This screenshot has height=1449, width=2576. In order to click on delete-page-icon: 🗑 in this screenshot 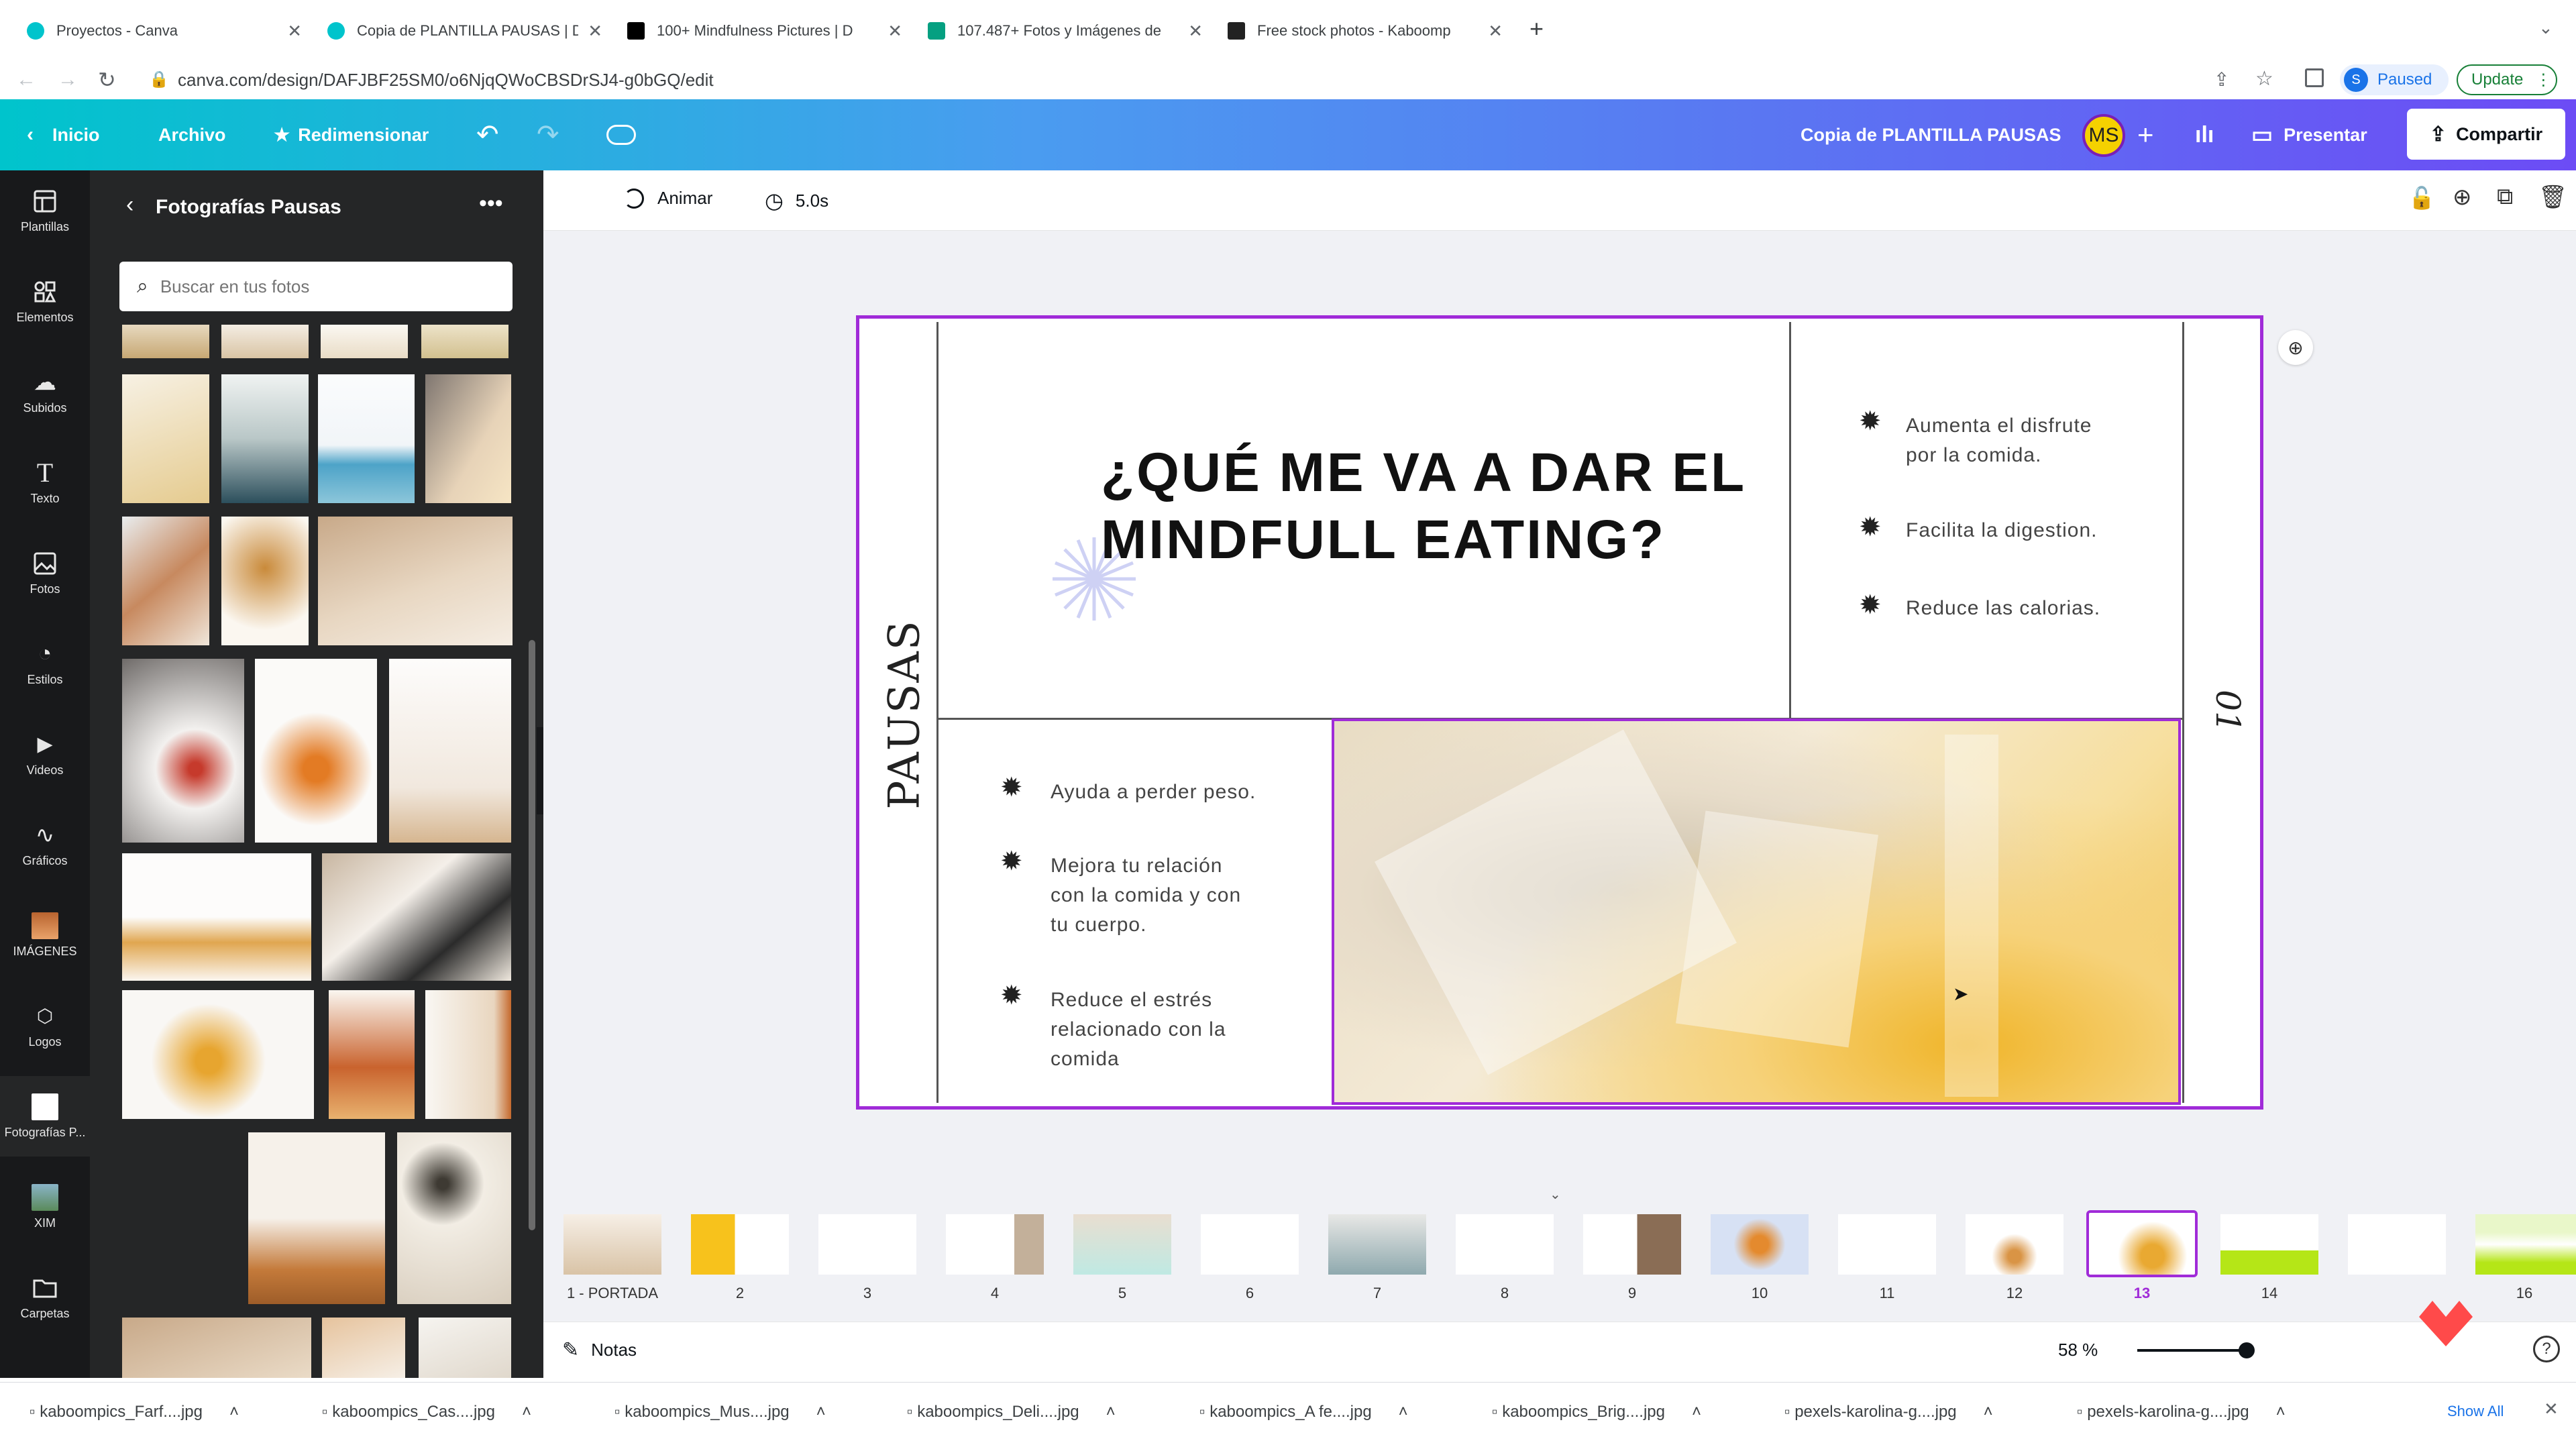, I will do `click(2552, 197)`.